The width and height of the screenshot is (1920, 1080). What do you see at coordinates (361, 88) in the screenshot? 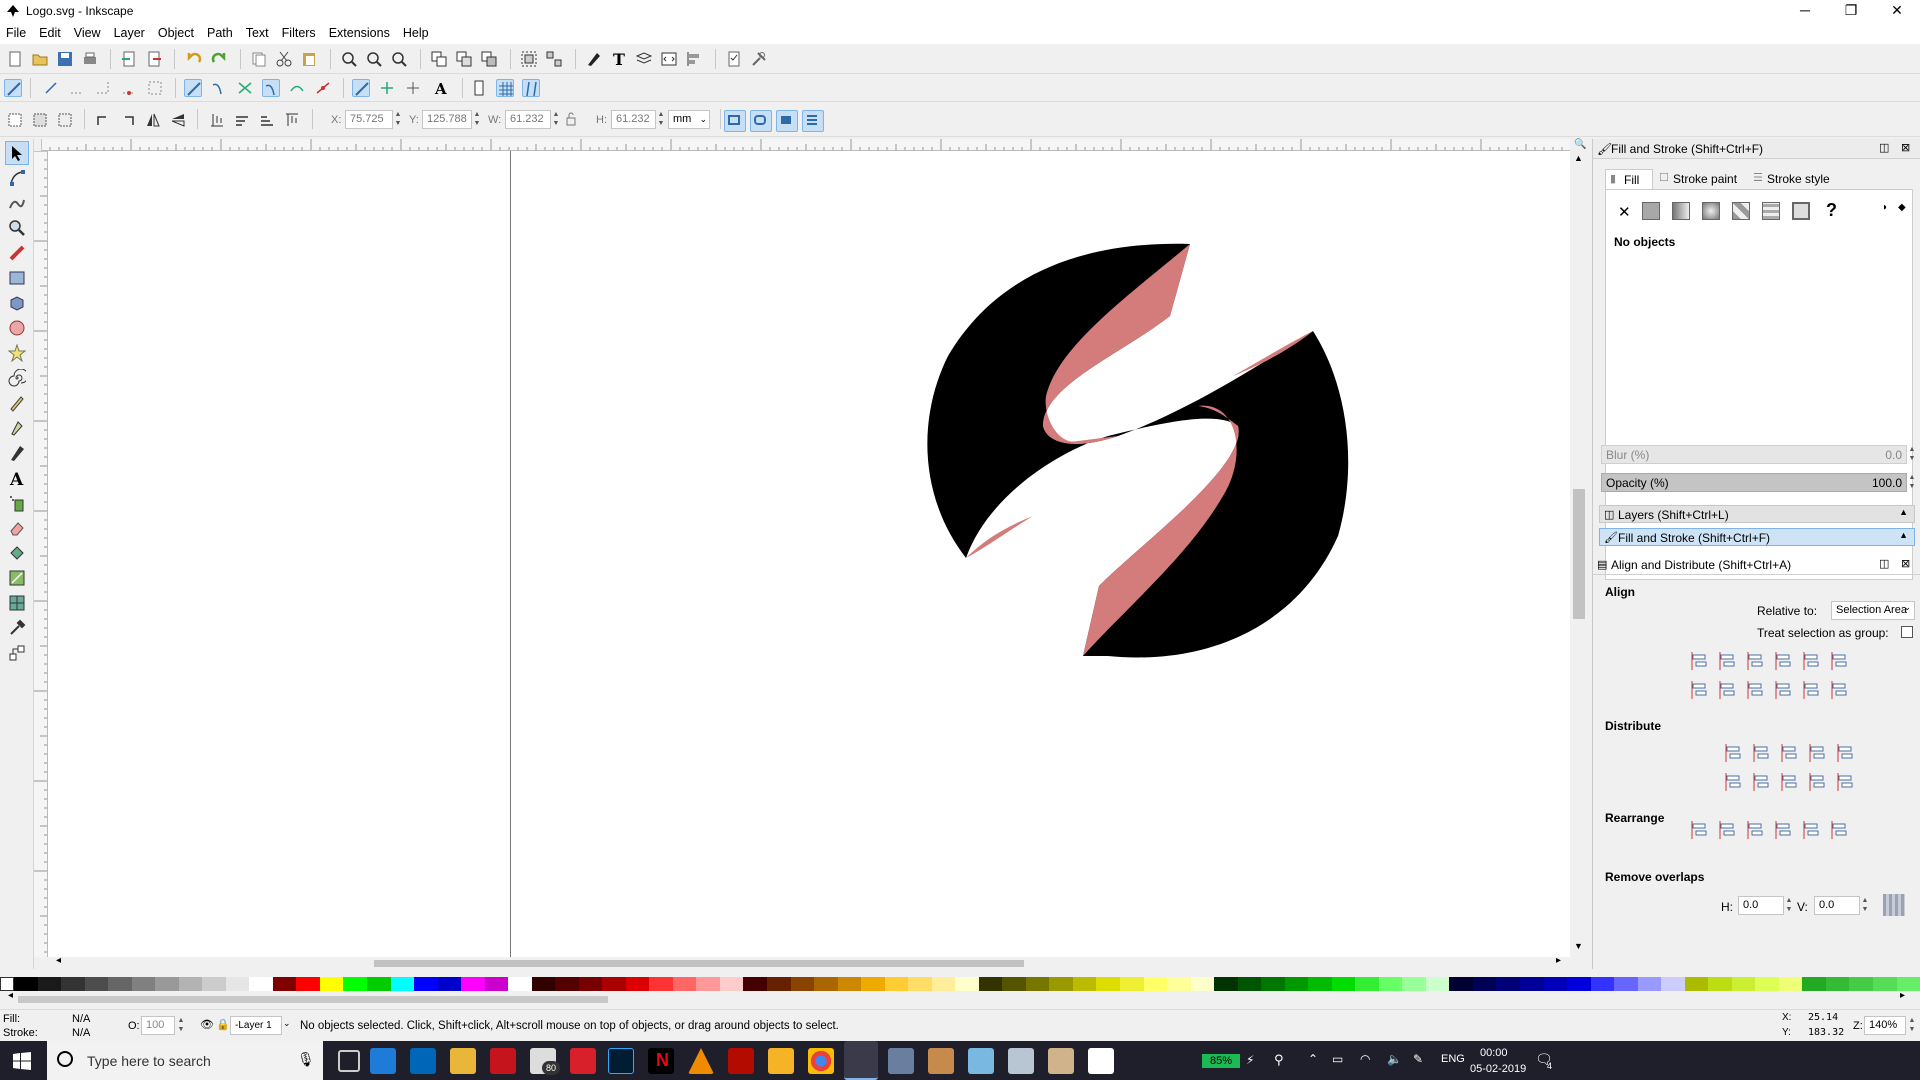
I see `snap-others-icon` at bounding box center [361, 88].